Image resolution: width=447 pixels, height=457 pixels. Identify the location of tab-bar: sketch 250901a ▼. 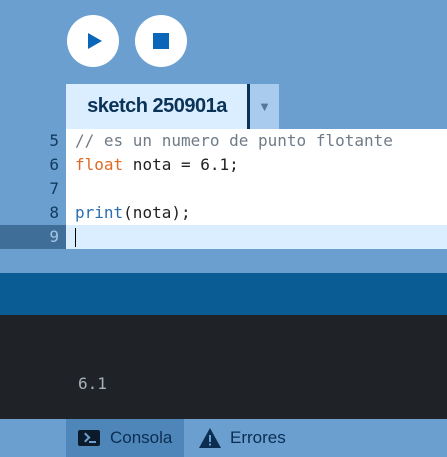
(223, 106).